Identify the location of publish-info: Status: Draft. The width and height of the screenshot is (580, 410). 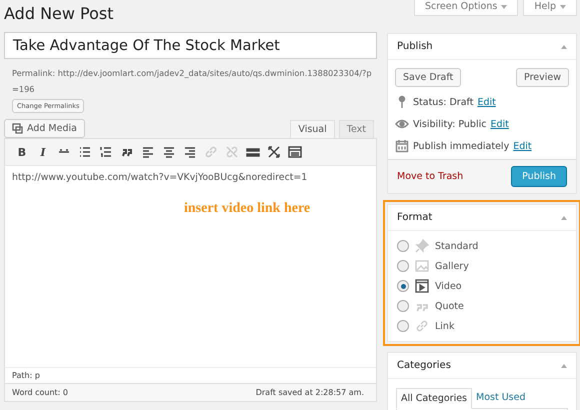
(443, 102).